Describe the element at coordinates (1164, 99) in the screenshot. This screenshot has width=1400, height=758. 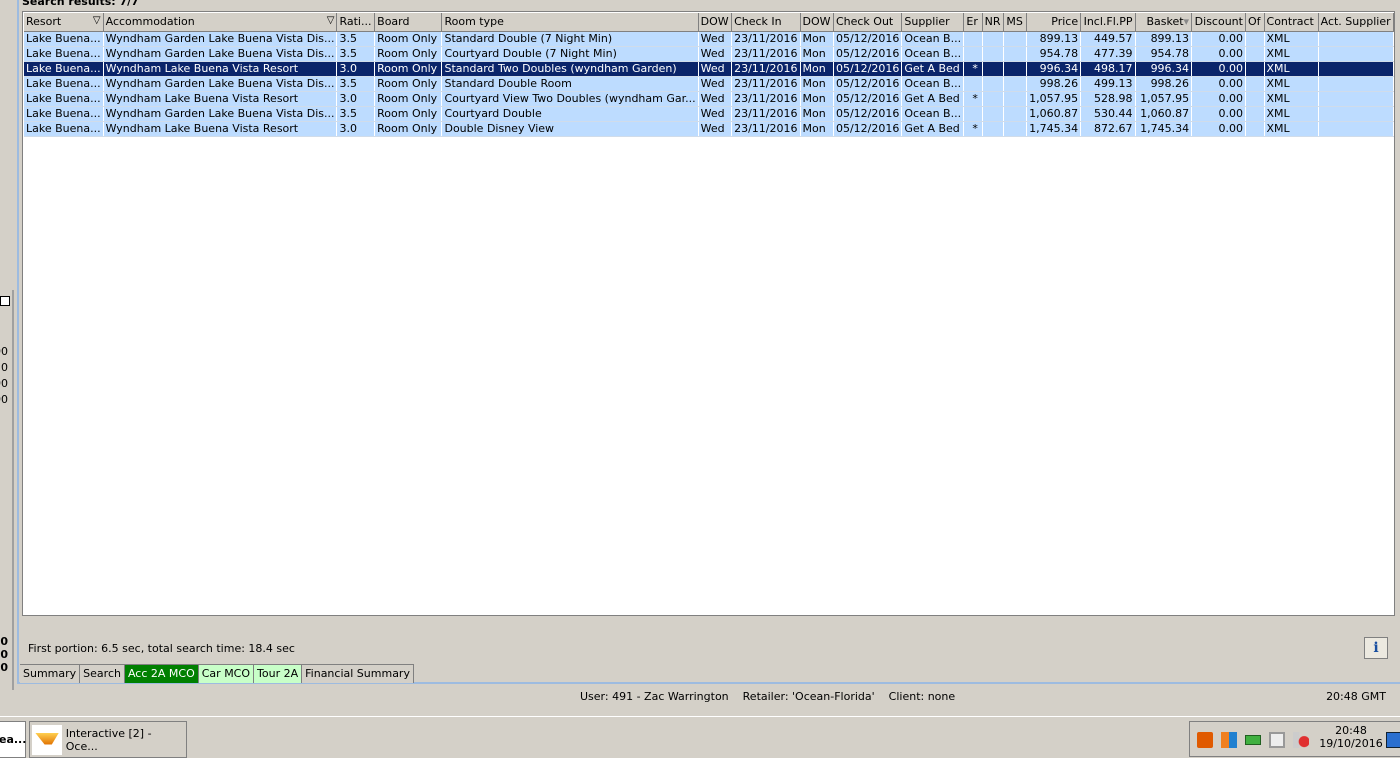
I see `table-cell: 1,057.95` at that location.